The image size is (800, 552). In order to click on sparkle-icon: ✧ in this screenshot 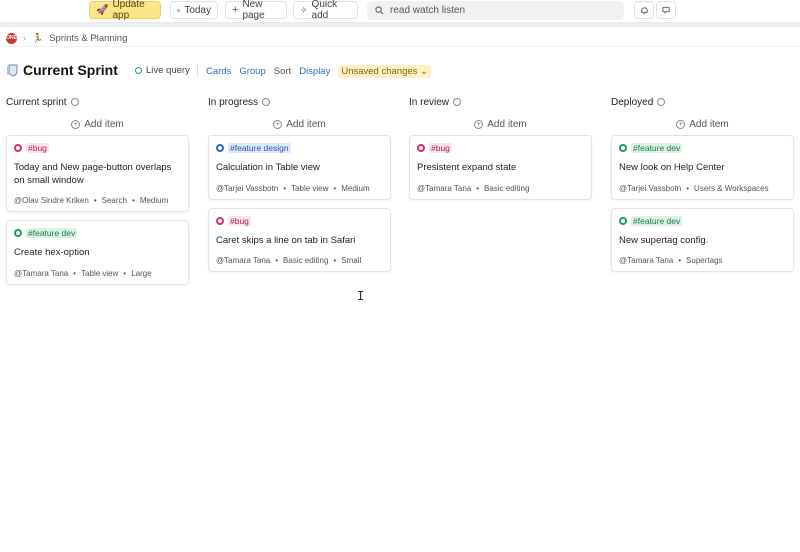, I will do `click(304, 9)`.